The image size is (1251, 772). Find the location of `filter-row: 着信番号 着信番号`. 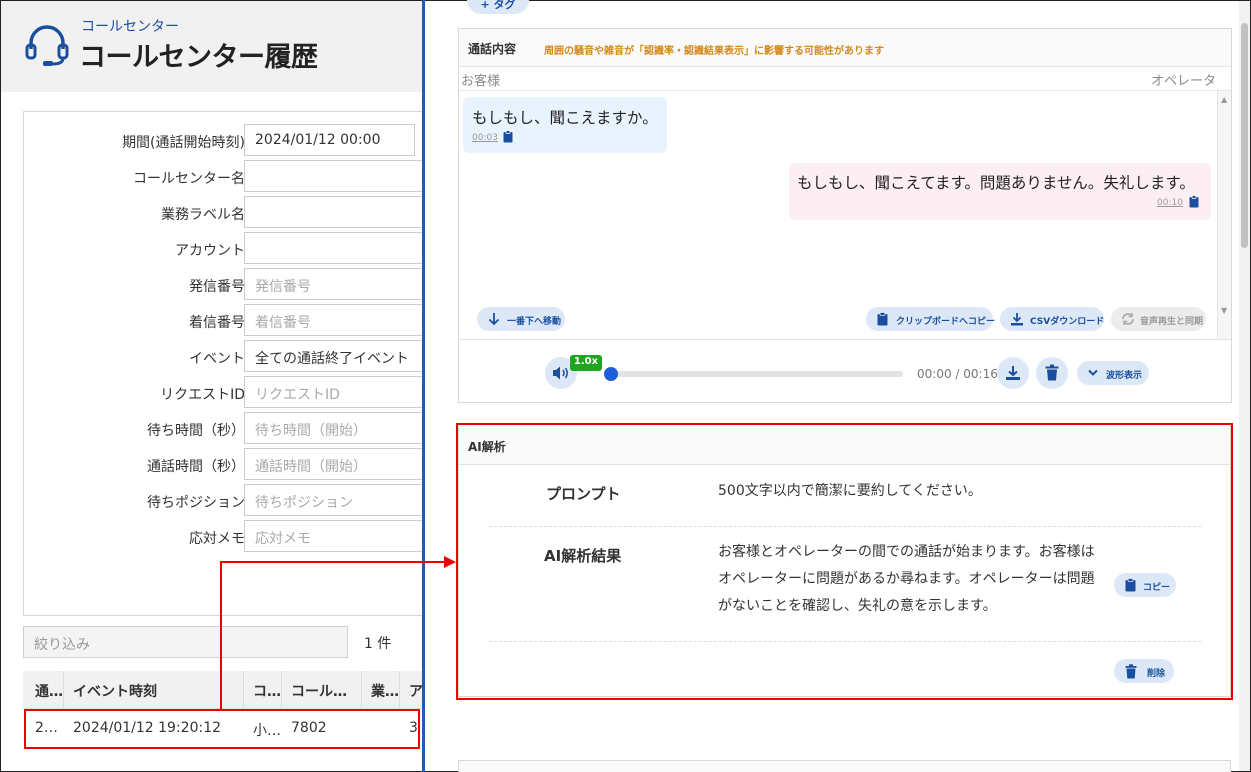

filter-row: 着信番号 着信番号 is located at coordinates (222, 320).